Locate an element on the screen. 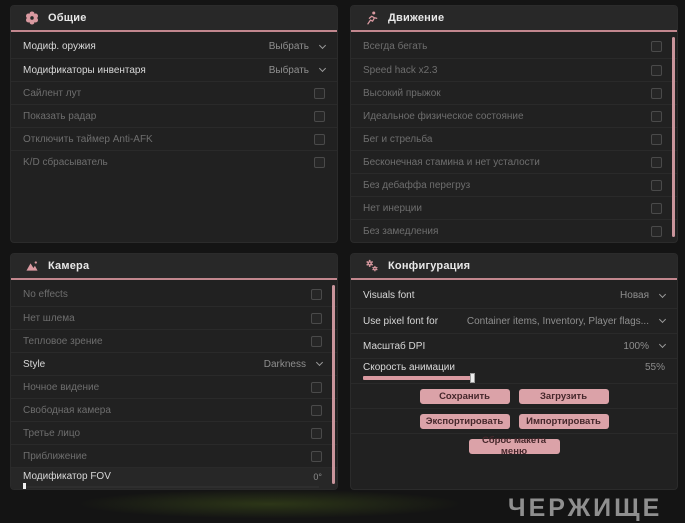 Image resolution: width=685 pixels, height=523 pixels. row-label: Модификаторы инвентаря is located at coordinates (84, 70).